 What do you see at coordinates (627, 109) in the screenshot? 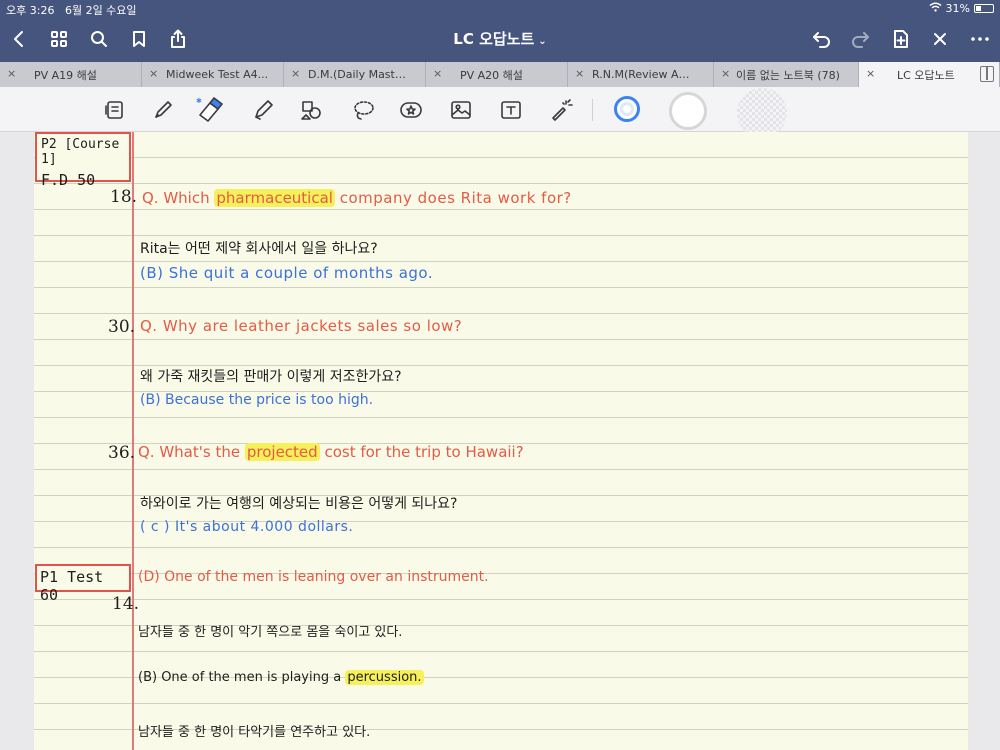
I see `color-swatch-selected` at bounding box center [627, 109].